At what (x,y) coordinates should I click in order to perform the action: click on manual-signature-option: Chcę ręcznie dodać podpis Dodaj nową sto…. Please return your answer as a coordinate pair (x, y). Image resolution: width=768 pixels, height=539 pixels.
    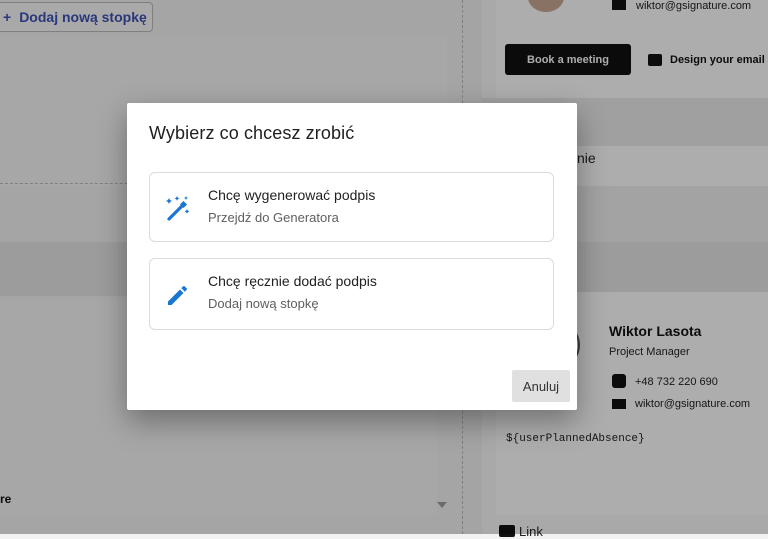
    Looking at the image, I should click on (351, 294).